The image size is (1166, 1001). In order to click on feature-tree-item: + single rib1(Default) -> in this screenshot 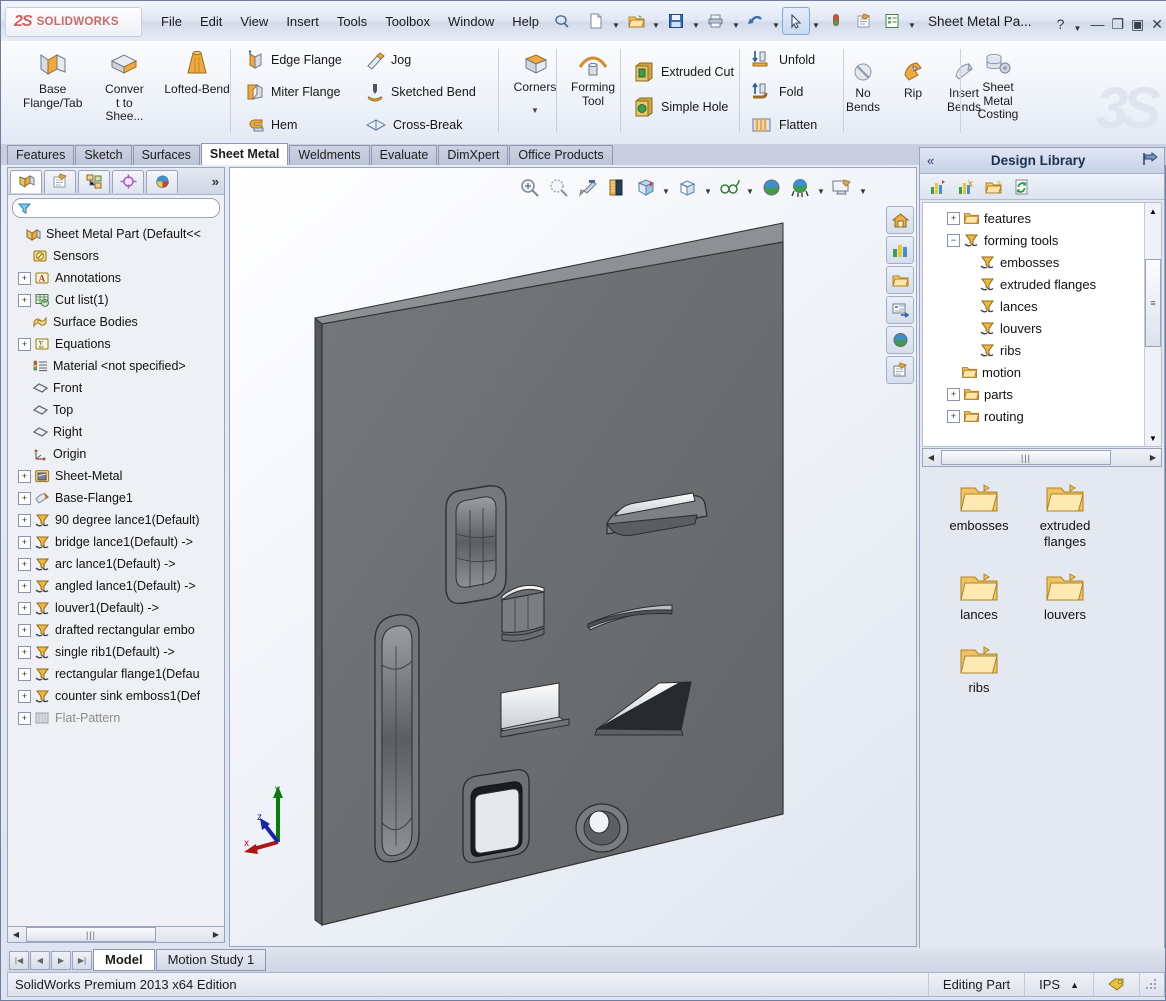, I will do `click(117, 652)`.